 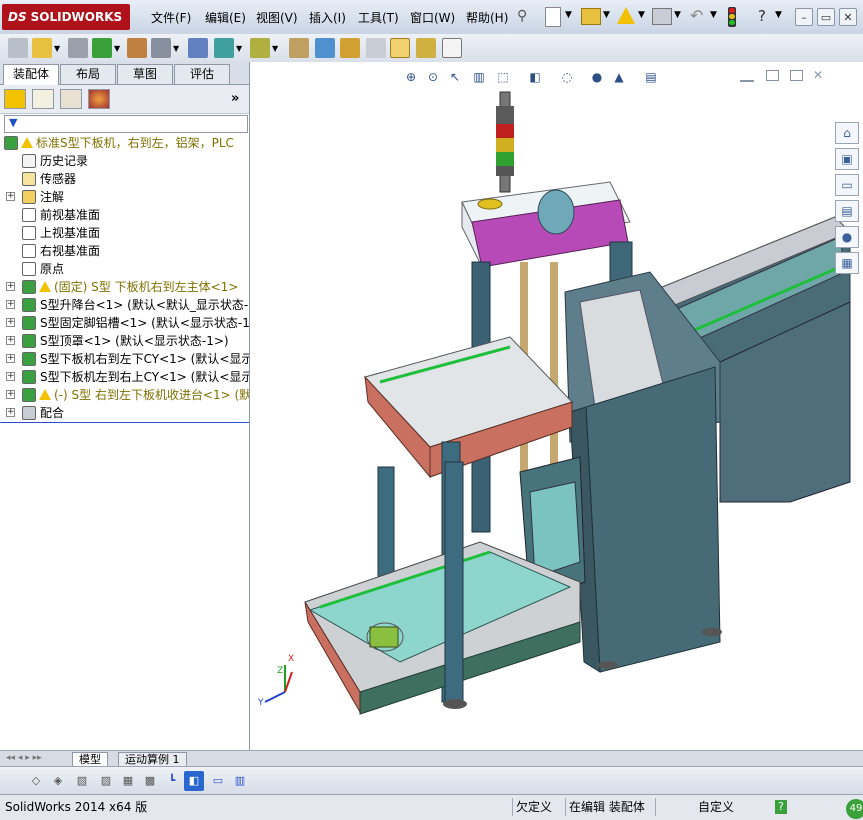 I want to click on new-document-icon, so click(x=553, y=17).